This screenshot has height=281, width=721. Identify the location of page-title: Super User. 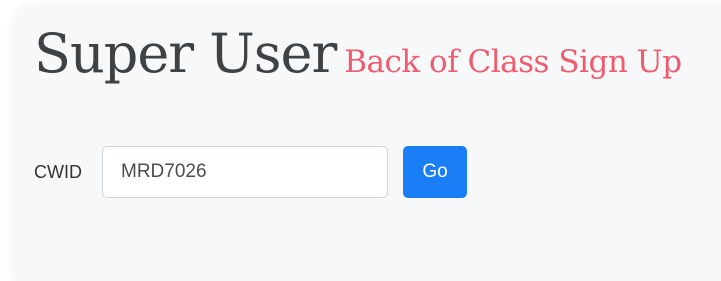
(185, 53).